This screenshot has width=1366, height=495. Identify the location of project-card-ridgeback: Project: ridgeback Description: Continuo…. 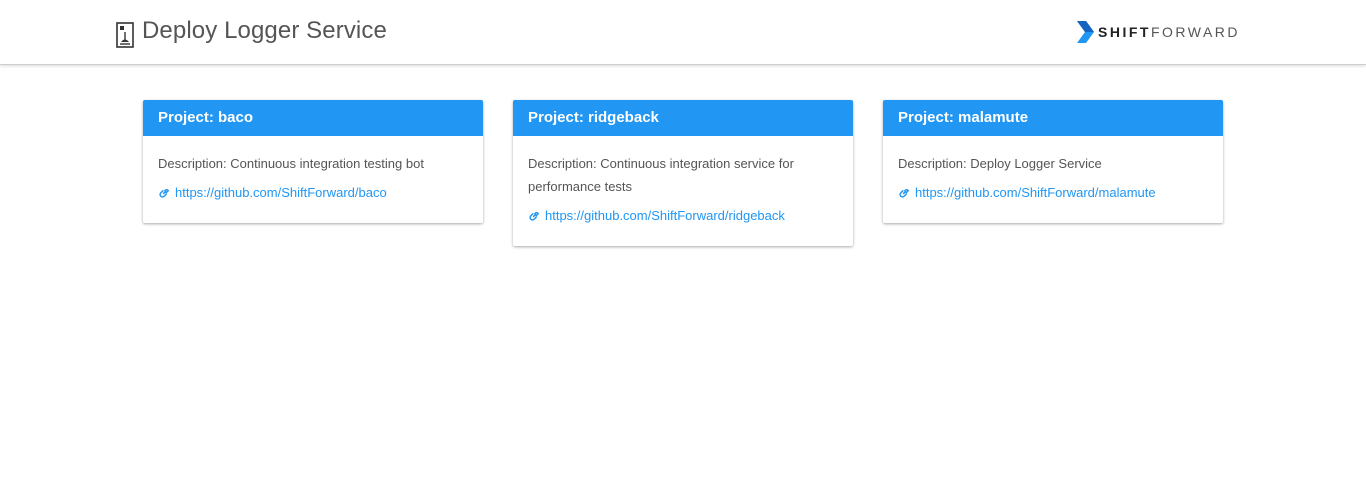
(683, 173).